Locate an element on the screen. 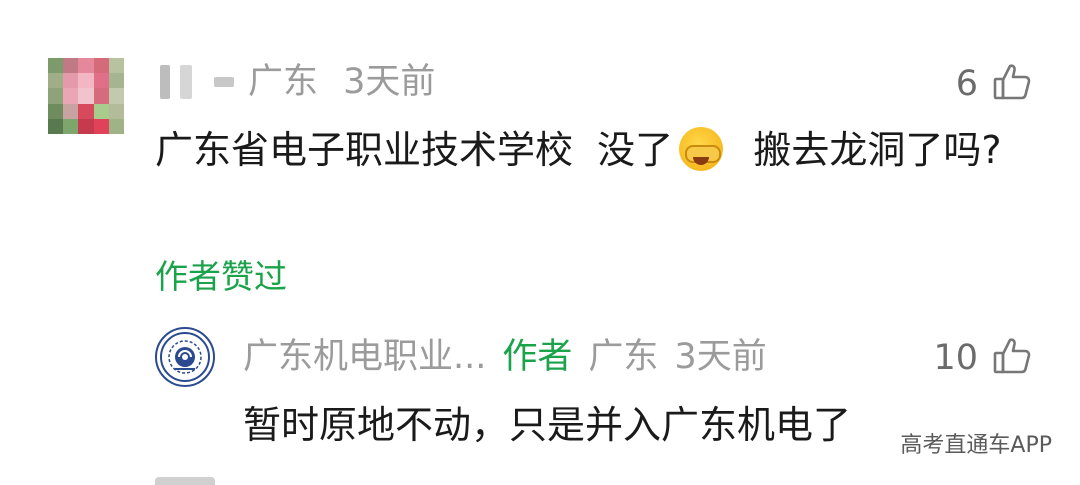 This screenshot has height=485, width=1080. author-badge: 作者 is located at coordinates (537, 357).